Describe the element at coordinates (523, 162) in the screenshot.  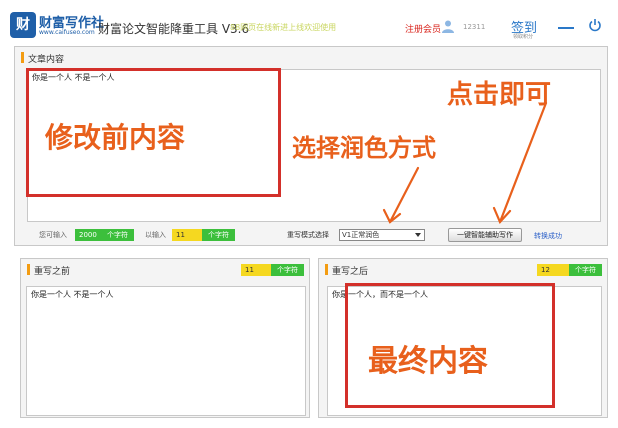
I see `arrow-to-button` at that location.